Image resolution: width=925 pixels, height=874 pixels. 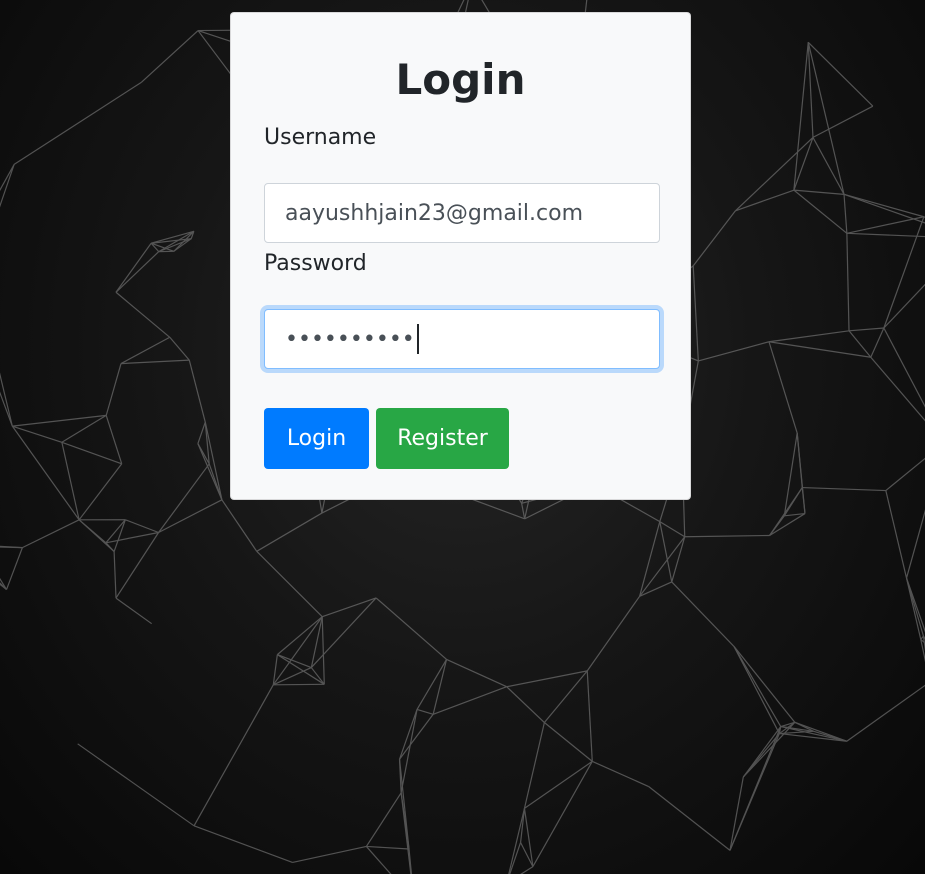 I want to click on password-input: ••••••••••, so click(x=462, y=339).